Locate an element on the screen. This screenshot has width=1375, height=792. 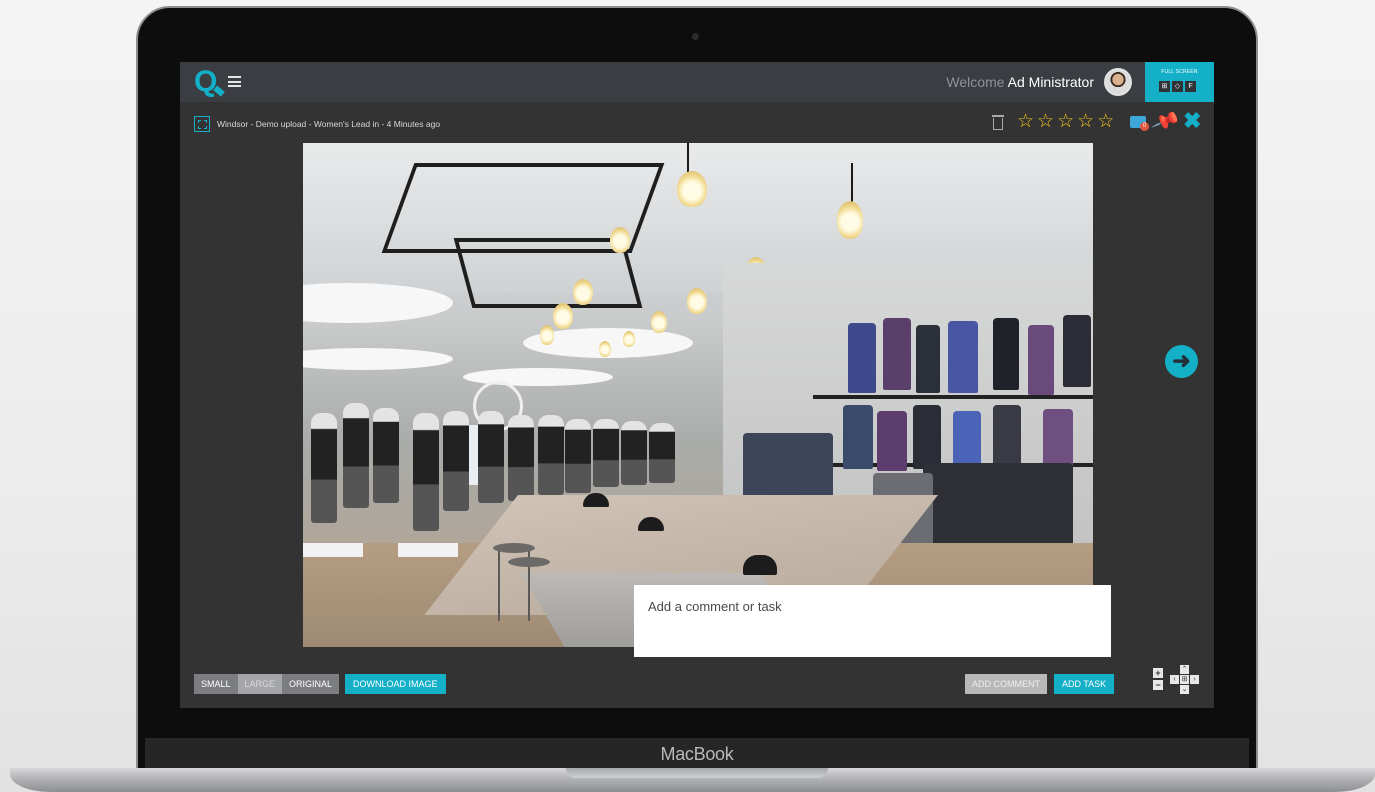
close-icon: ✖ is located at coordinates (1192, 121).